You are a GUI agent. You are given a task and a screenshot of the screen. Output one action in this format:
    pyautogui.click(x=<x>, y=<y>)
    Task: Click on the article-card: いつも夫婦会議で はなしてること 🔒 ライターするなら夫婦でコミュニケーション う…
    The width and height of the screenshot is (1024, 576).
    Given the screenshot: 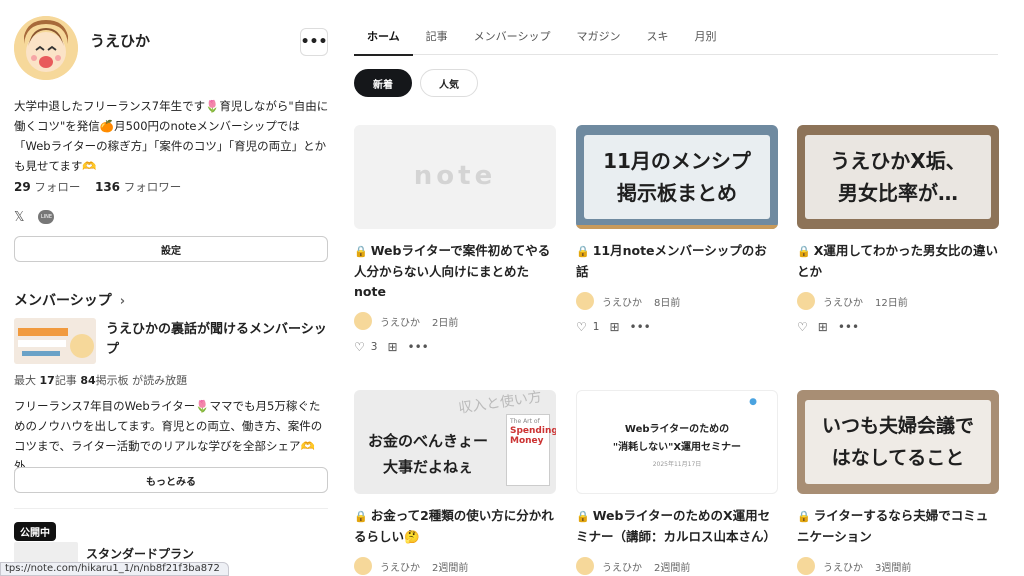 What is the action you would take?
    pyautogui.click(x=898, y=482)
    